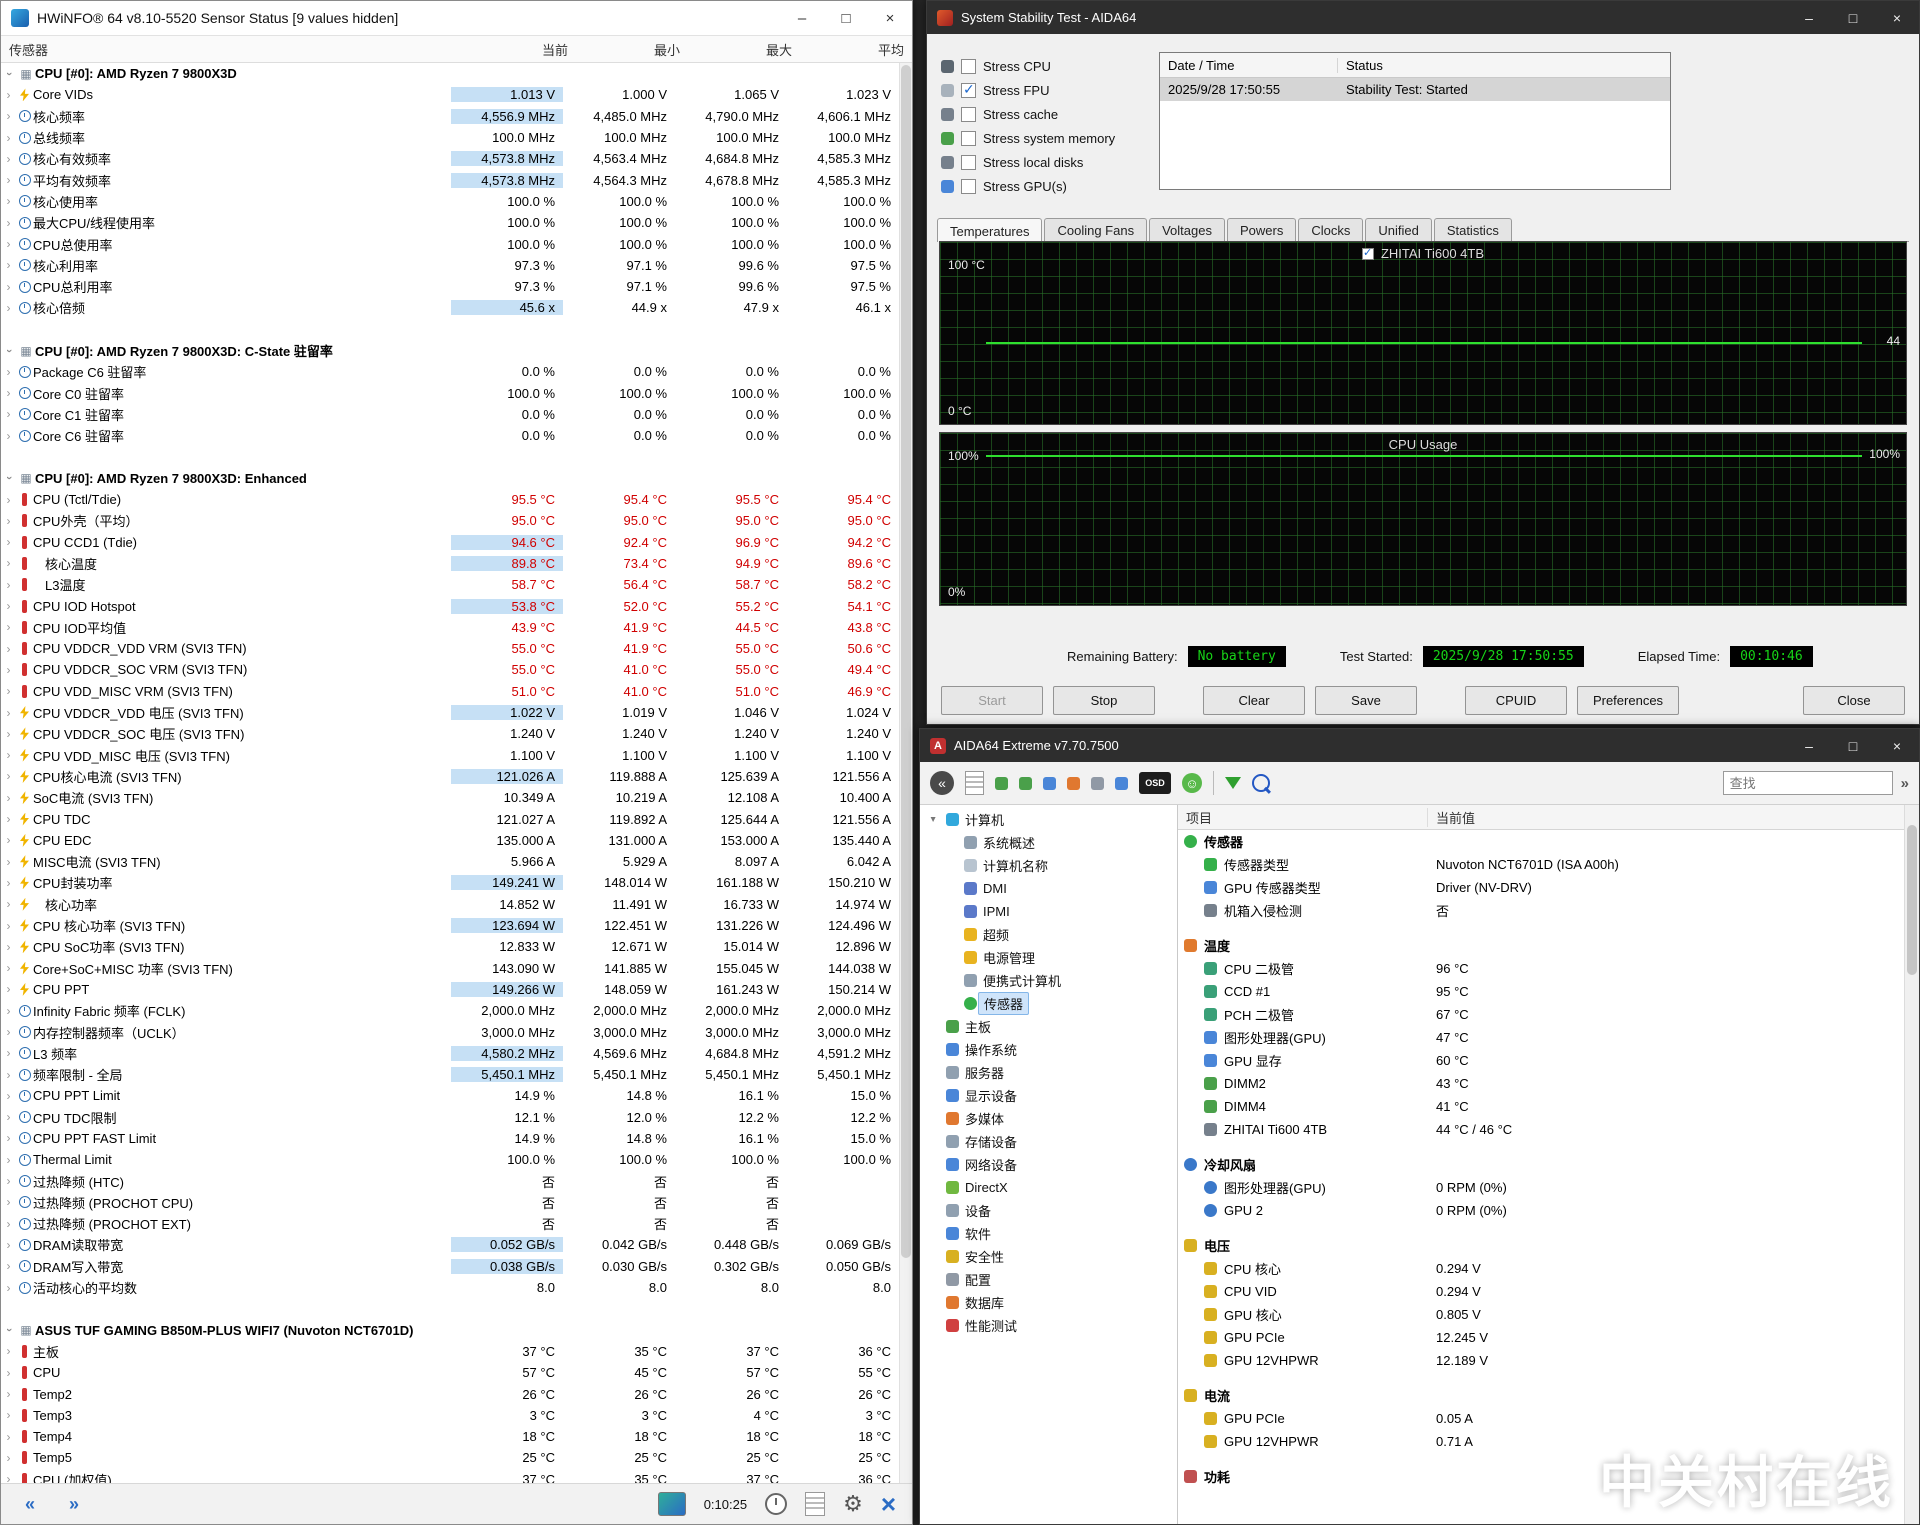 The height and width of the screenshot is (1525, 1920). I want to click on tree-item: 安全性, so click(1048, 1256).